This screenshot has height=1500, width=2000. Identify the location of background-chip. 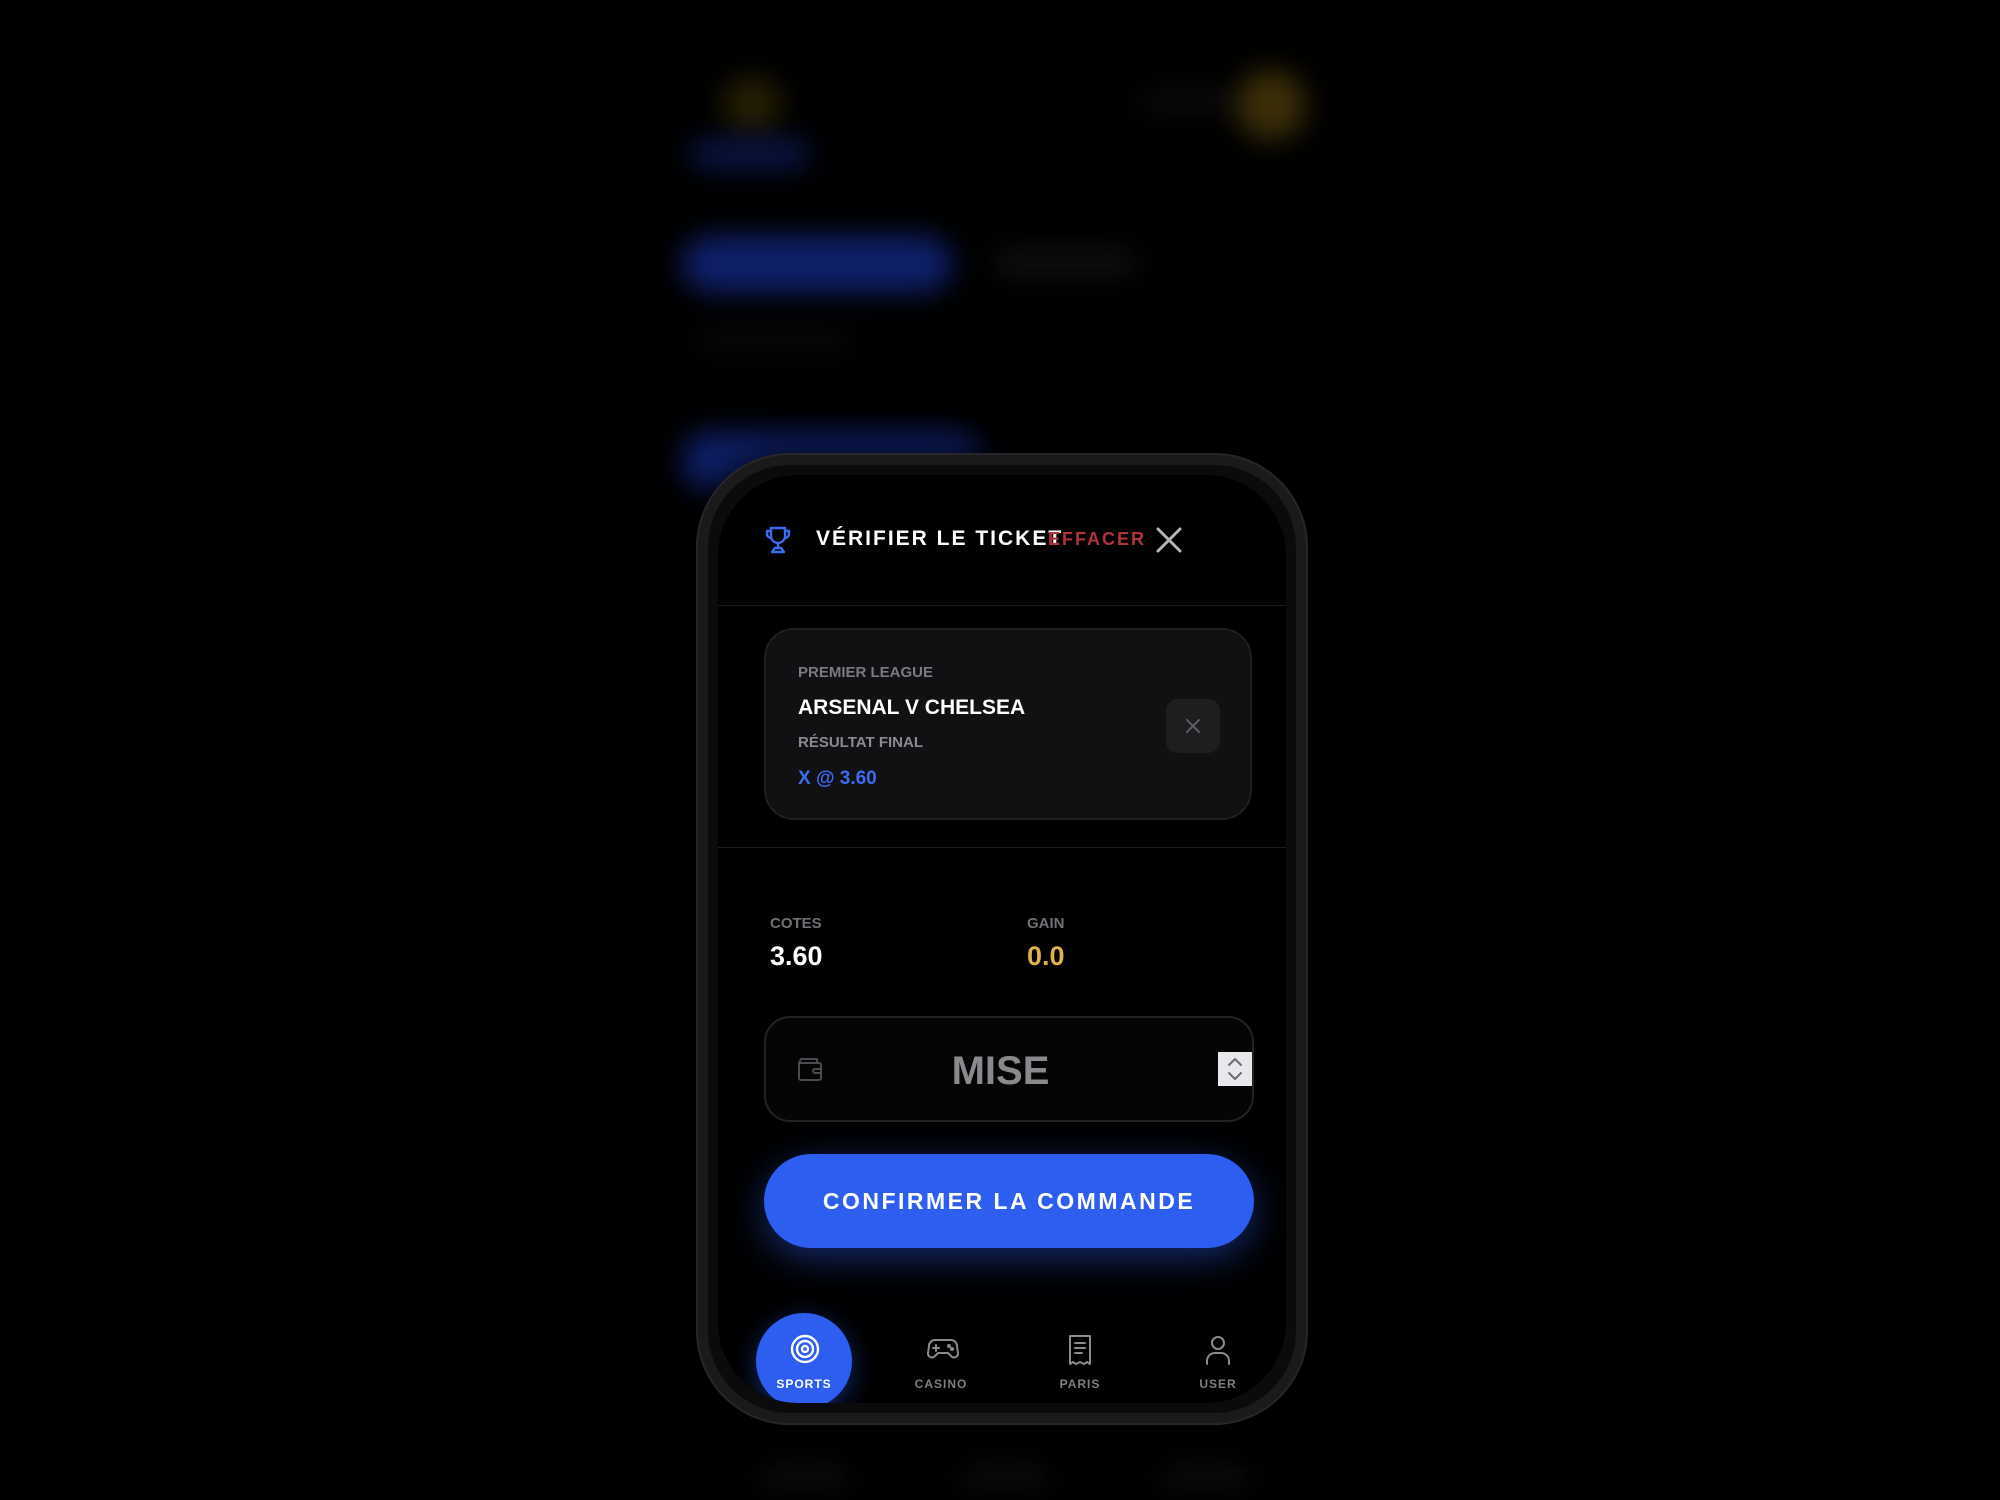
(750, 154).